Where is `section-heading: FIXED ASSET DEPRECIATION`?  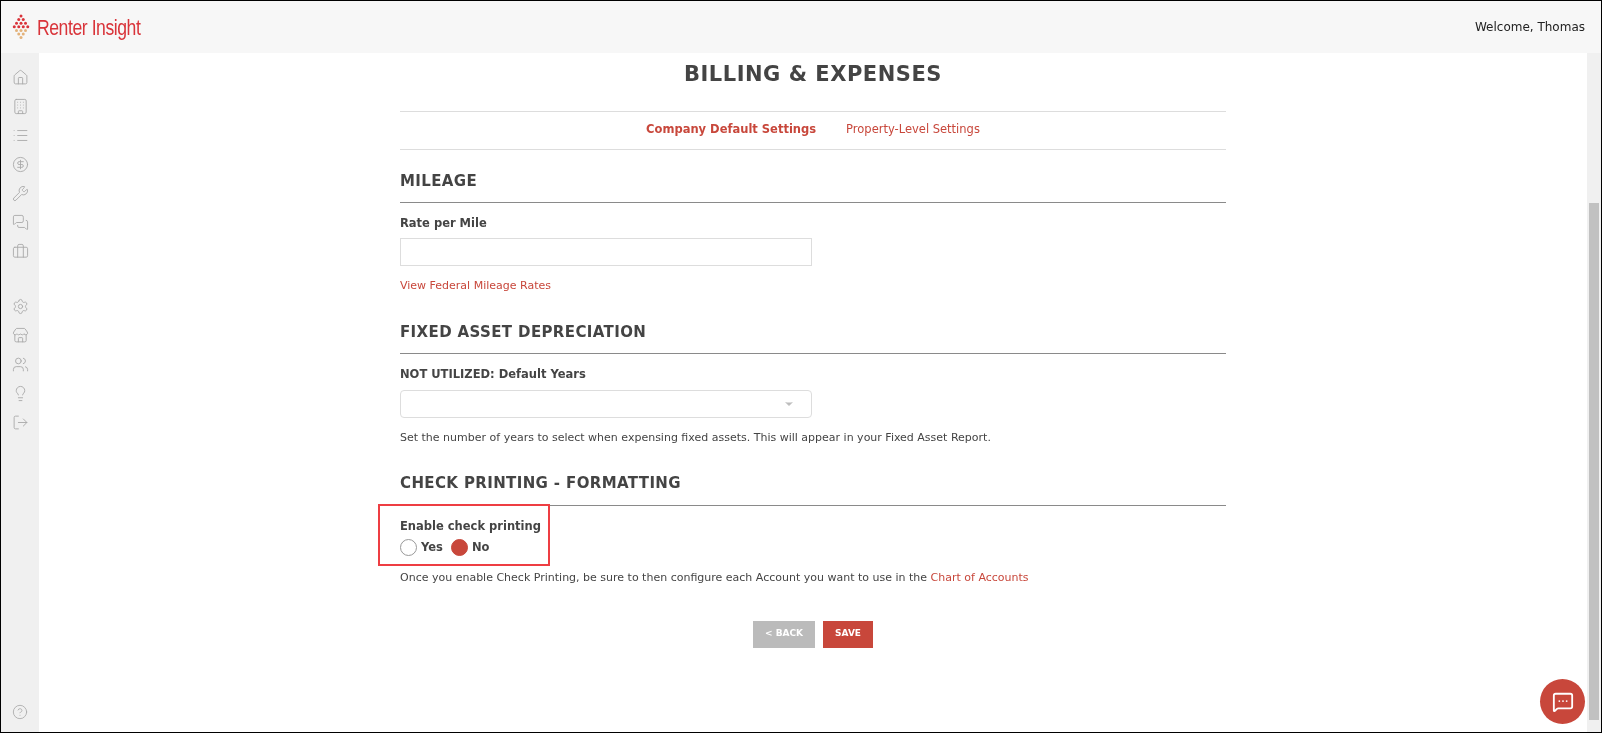 section-heading: FIXED ASSET DEPRECIATION is located at coordinates (524, 332).